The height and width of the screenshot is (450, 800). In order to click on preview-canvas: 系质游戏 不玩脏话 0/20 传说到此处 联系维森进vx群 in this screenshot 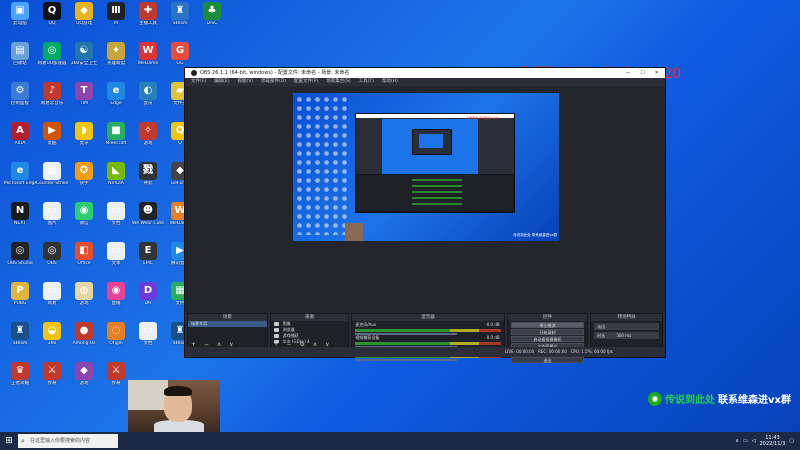, I will do `click(426, 167)`.